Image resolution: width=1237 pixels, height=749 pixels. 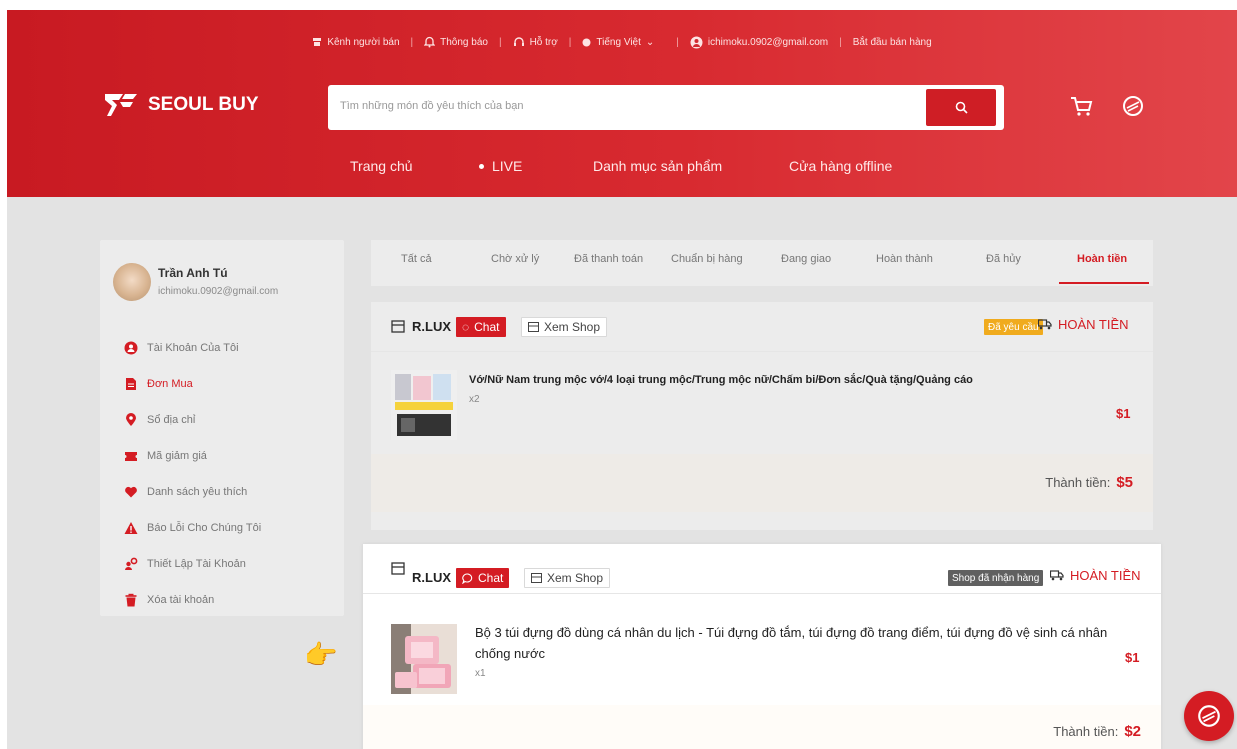 I want to click on globe-icon, so click(x=586, y=42).